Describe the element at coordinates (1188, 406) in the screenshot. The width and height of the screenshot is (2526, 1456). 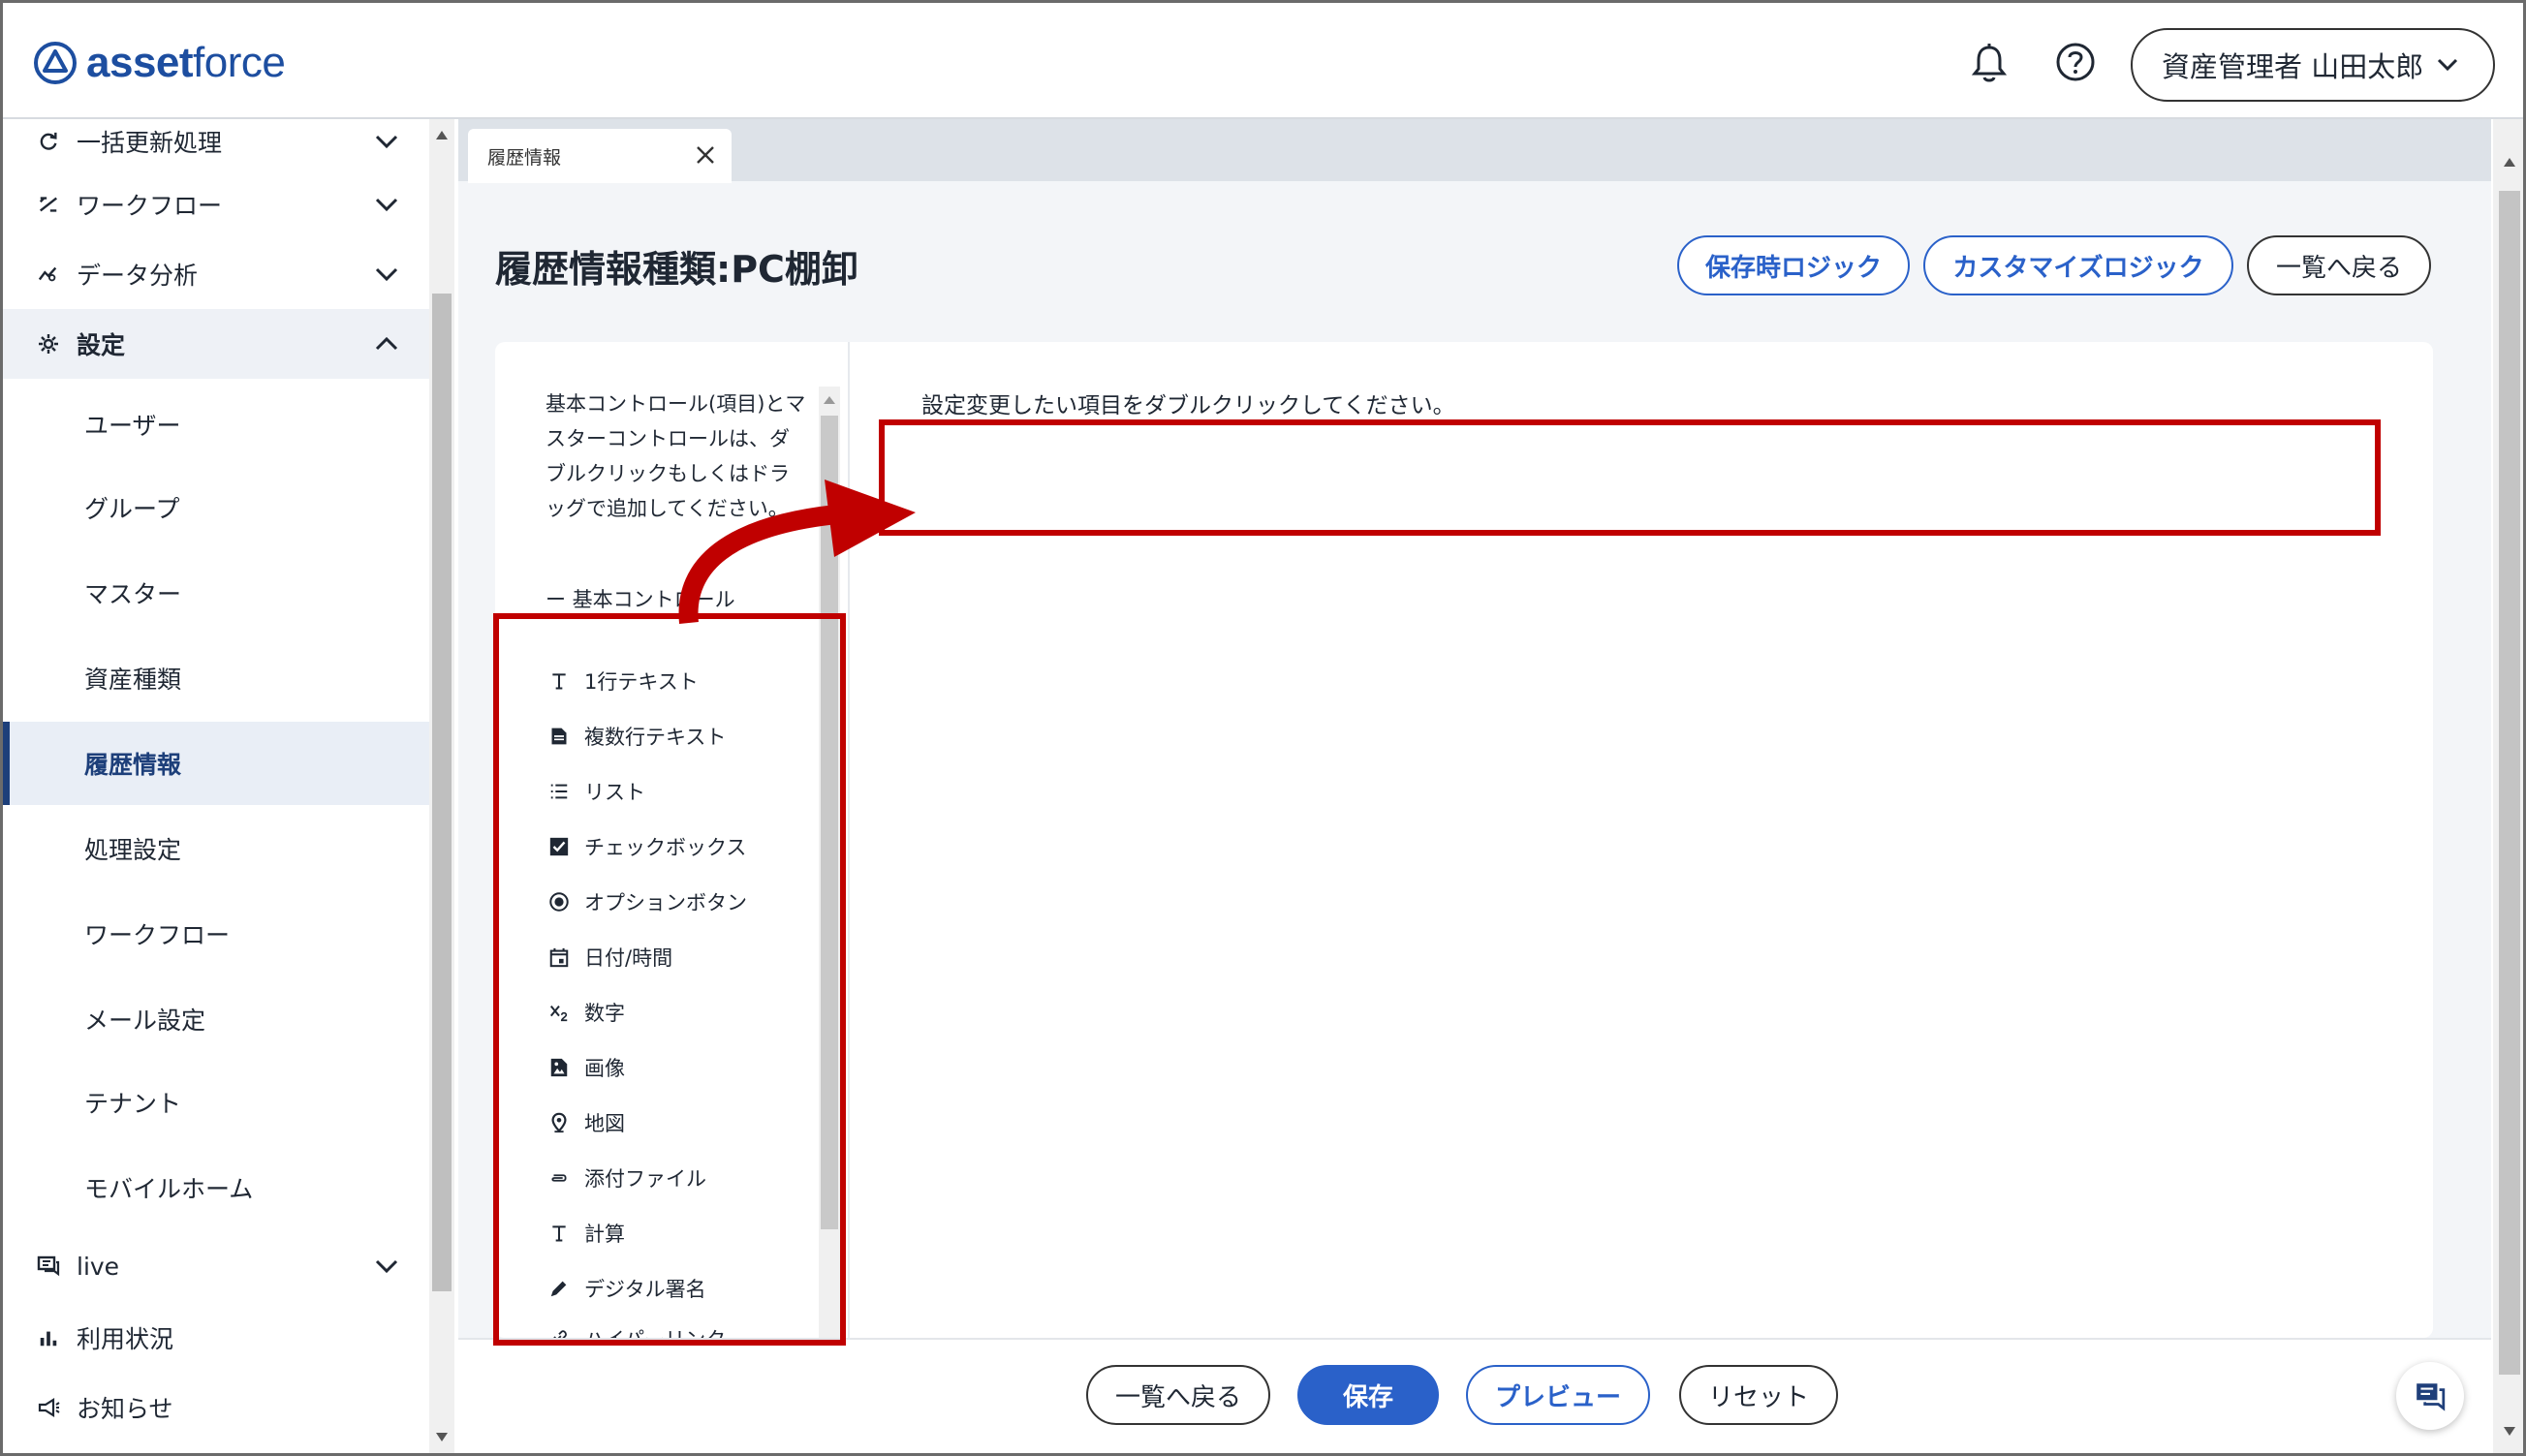
I see `editor-instruction: 設定変更したい項目をダブルクリックしてください。` at that location.